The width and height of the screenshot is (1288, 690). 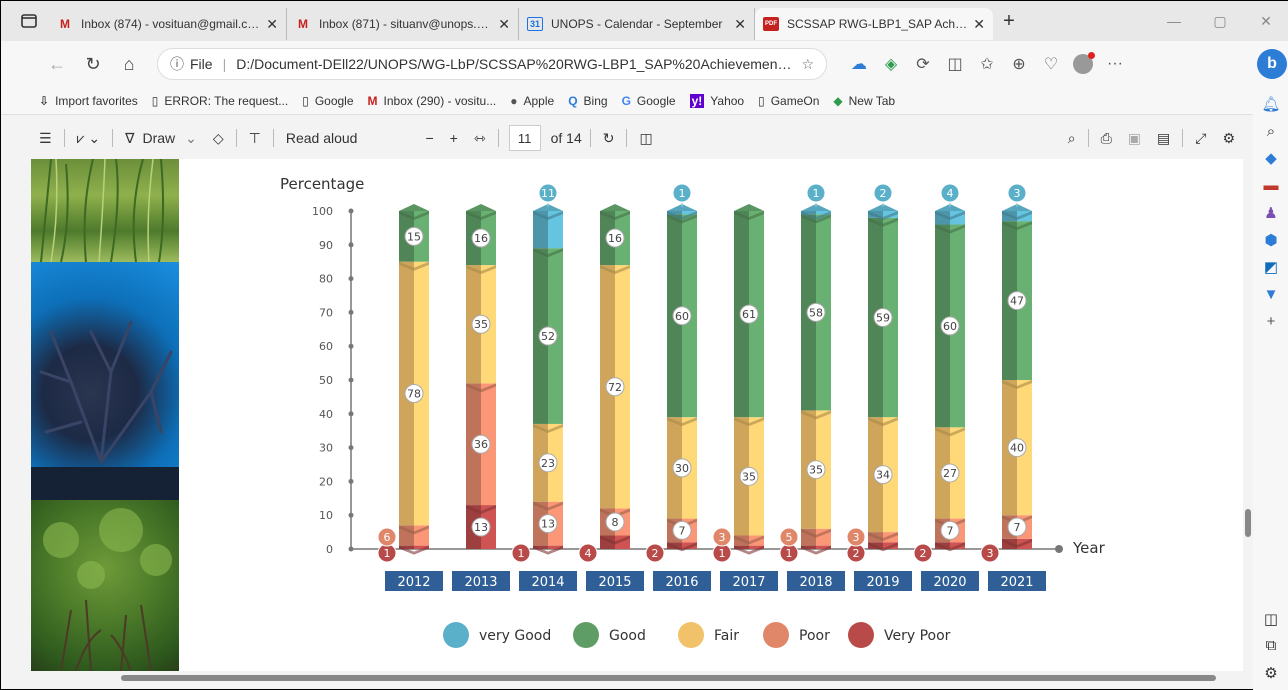 What do you see at coordinates (1134, 138) in the screenshot?
I see `save-icon: ▣` at bounding box center [1134, 138].